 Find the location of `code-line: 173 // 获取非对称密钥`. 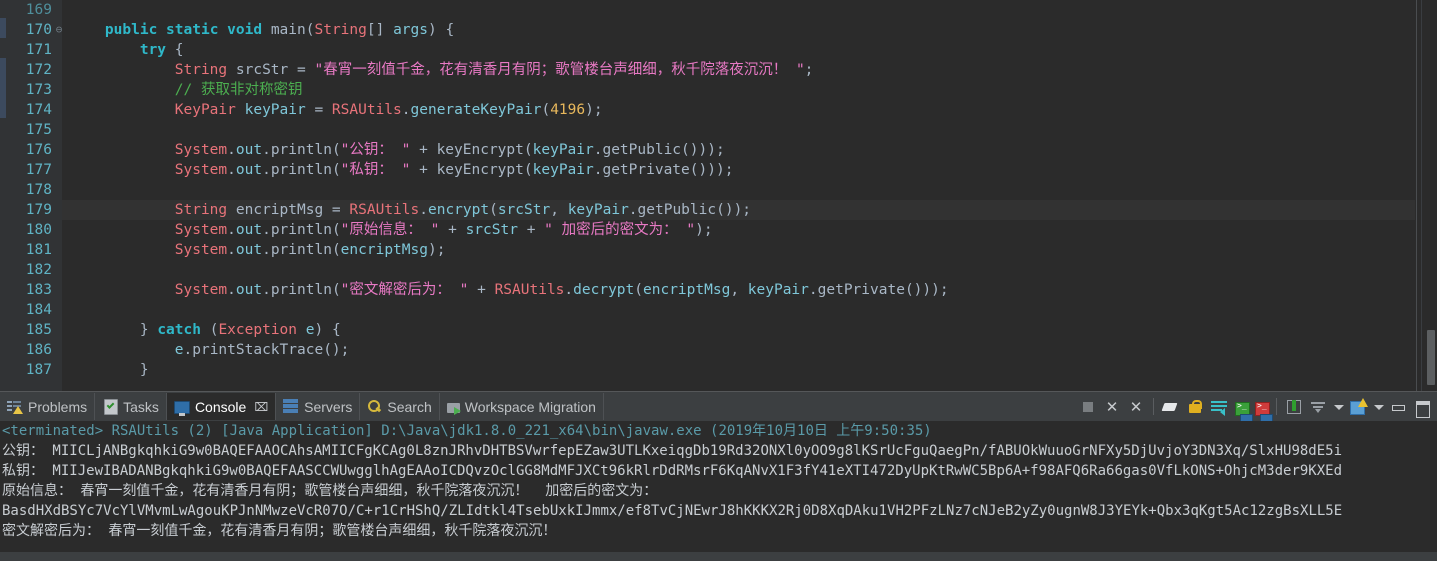

code-line: 173 // 获取非对称密钥 is located at coordinates (718, 90).